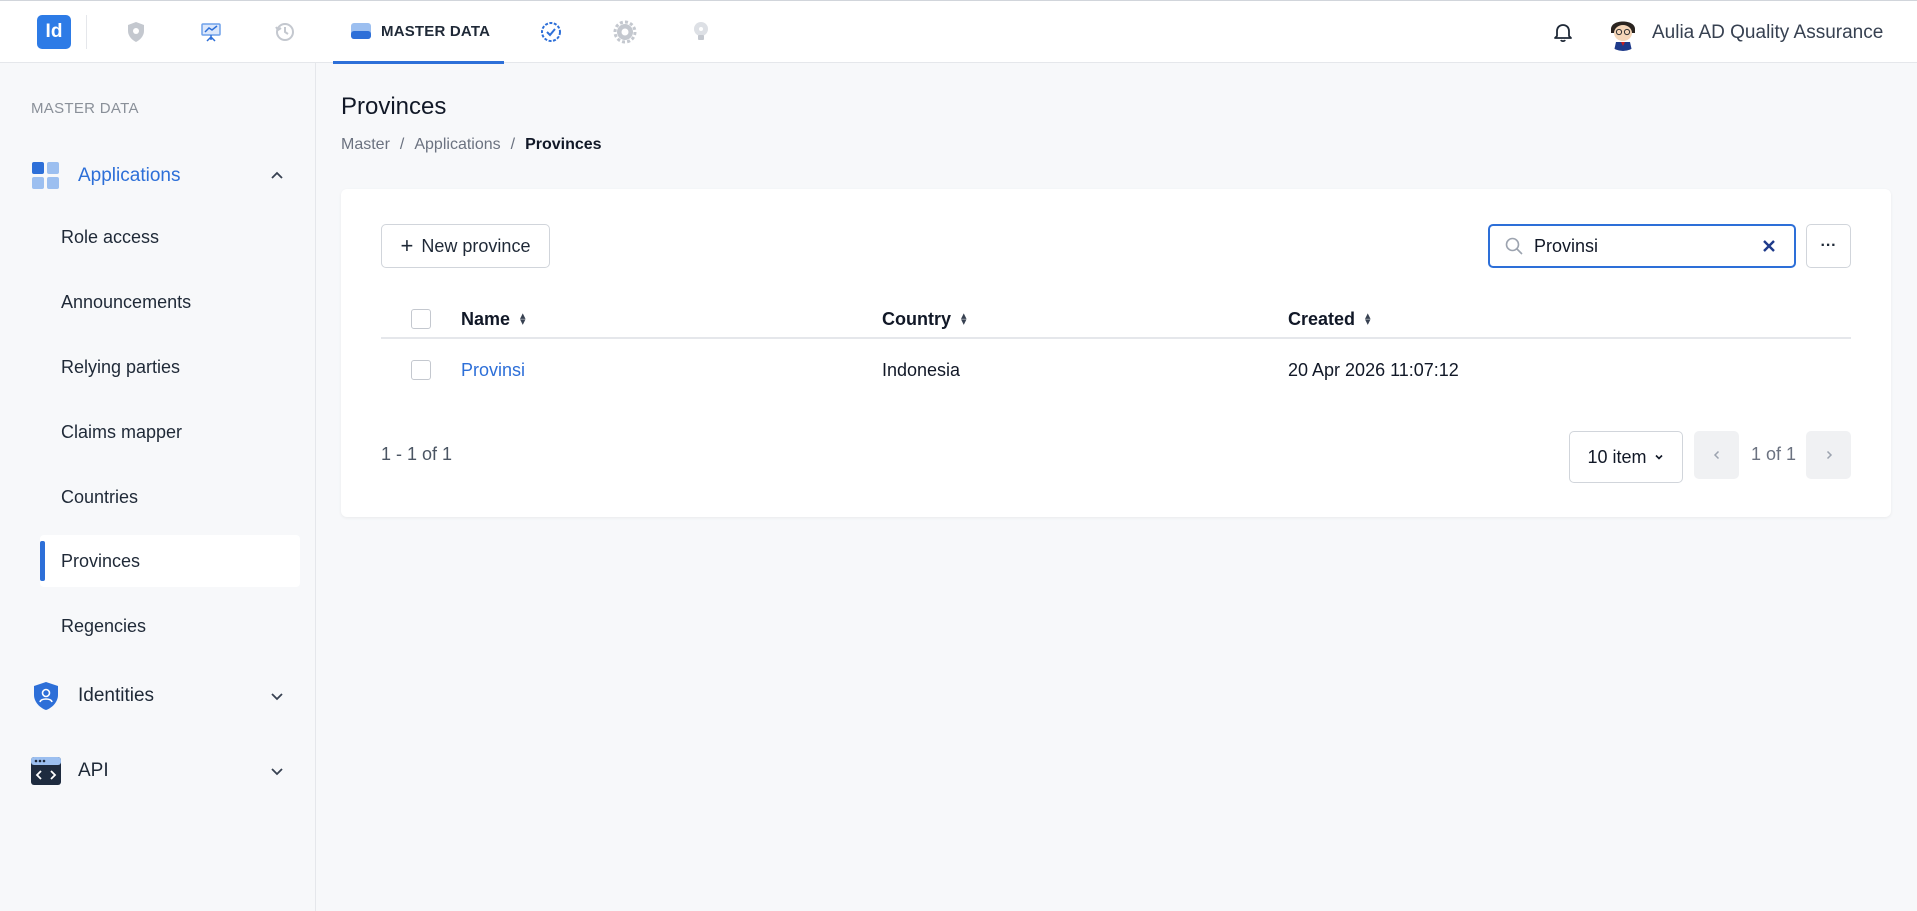 The height and width of the screenshot is (911, 1917). Describe the element at coordinates (46, 176) in the screenshot. I see `applications-grid-icon` at that location.